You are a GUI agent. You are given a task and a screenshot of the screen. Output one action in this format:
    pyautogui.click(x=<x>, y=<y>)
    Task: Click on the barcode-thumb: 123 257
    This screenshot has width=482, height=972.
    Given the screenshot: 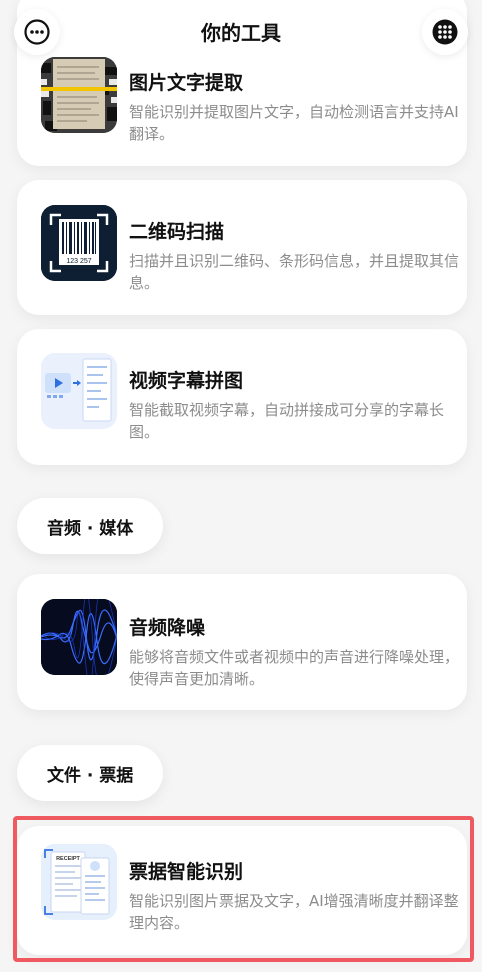 What is the action you would take?
    pyautogui.click(x=79, y=243)
    